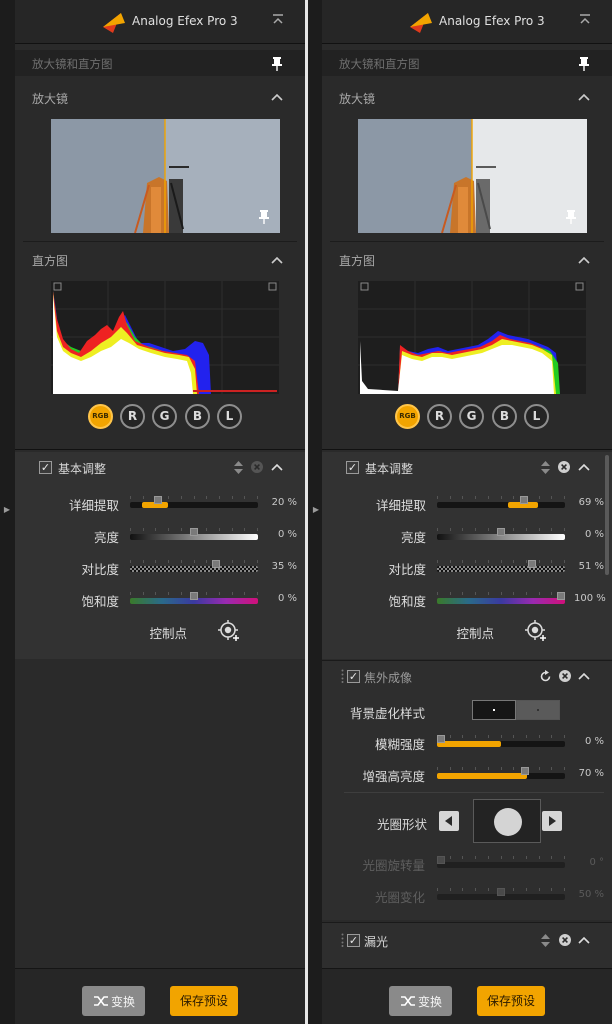 Image resolution: width=612 pixels, height=1024 pixels. I want to click on aperture-shape-label: 光圈形状, so click(401, 824).